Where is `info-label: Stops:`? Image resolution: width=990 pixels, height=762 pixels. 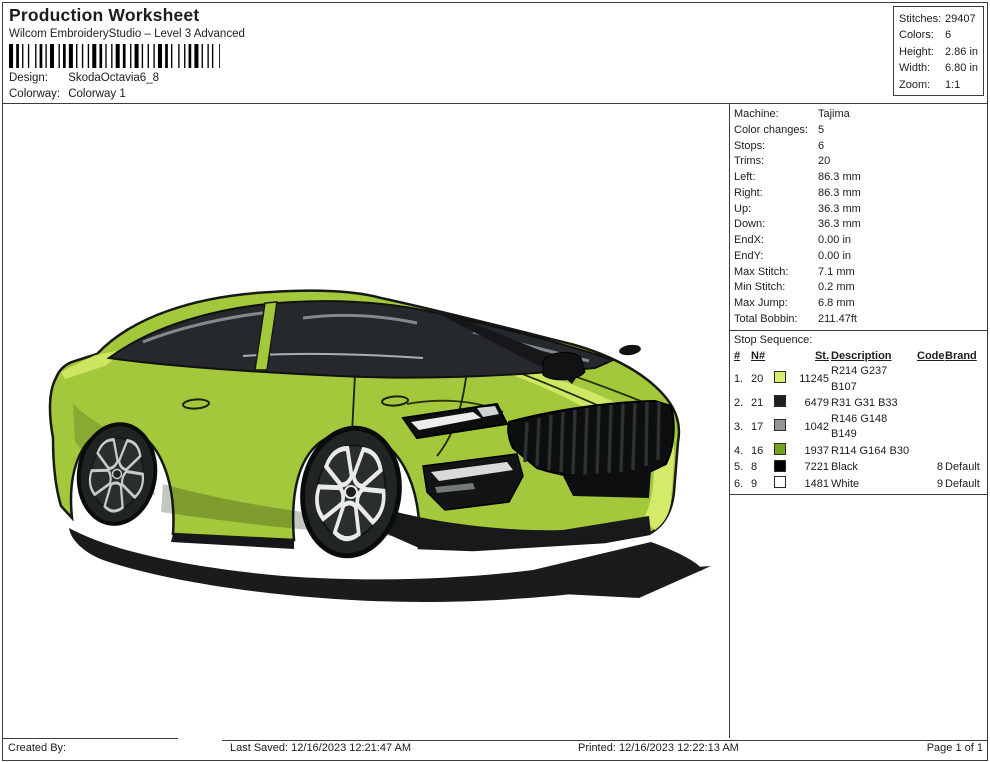
info-label: Stops: is located at coordinates (750, 145).